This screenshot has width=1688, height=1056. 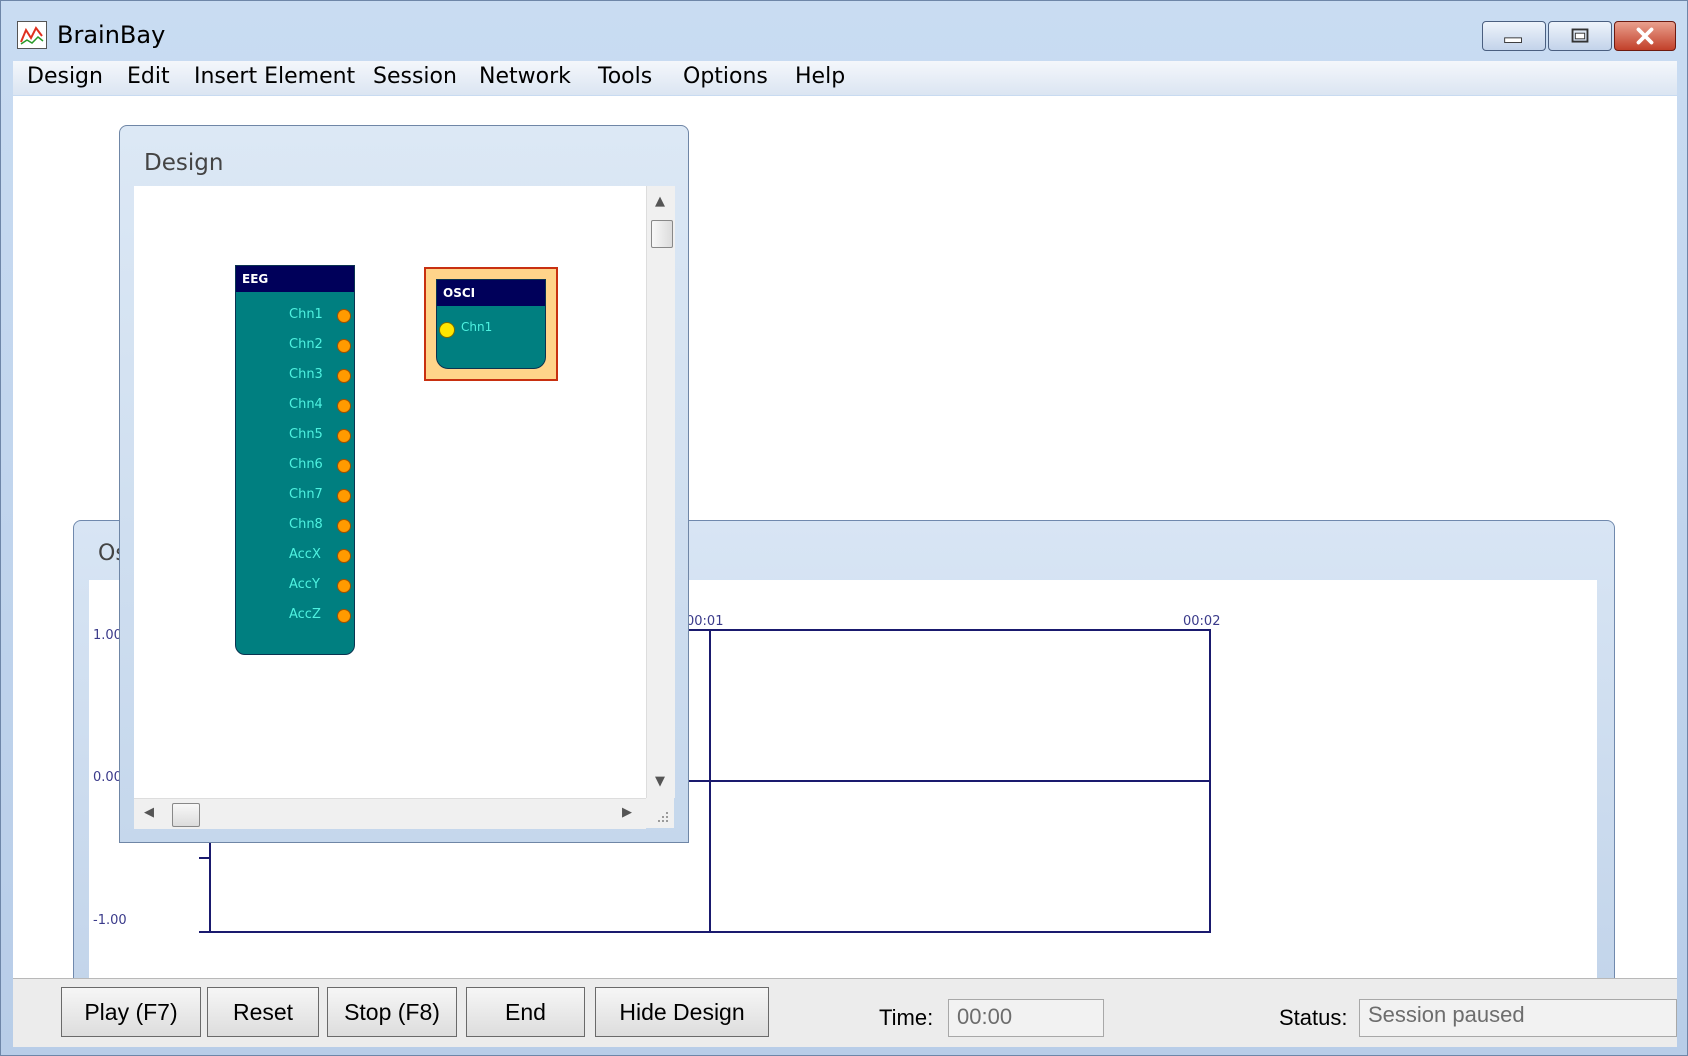 What do you see at coordinates (660, 813) in the screenshot?
I see `resize-grip-icon` at bounding box center [660, 813].